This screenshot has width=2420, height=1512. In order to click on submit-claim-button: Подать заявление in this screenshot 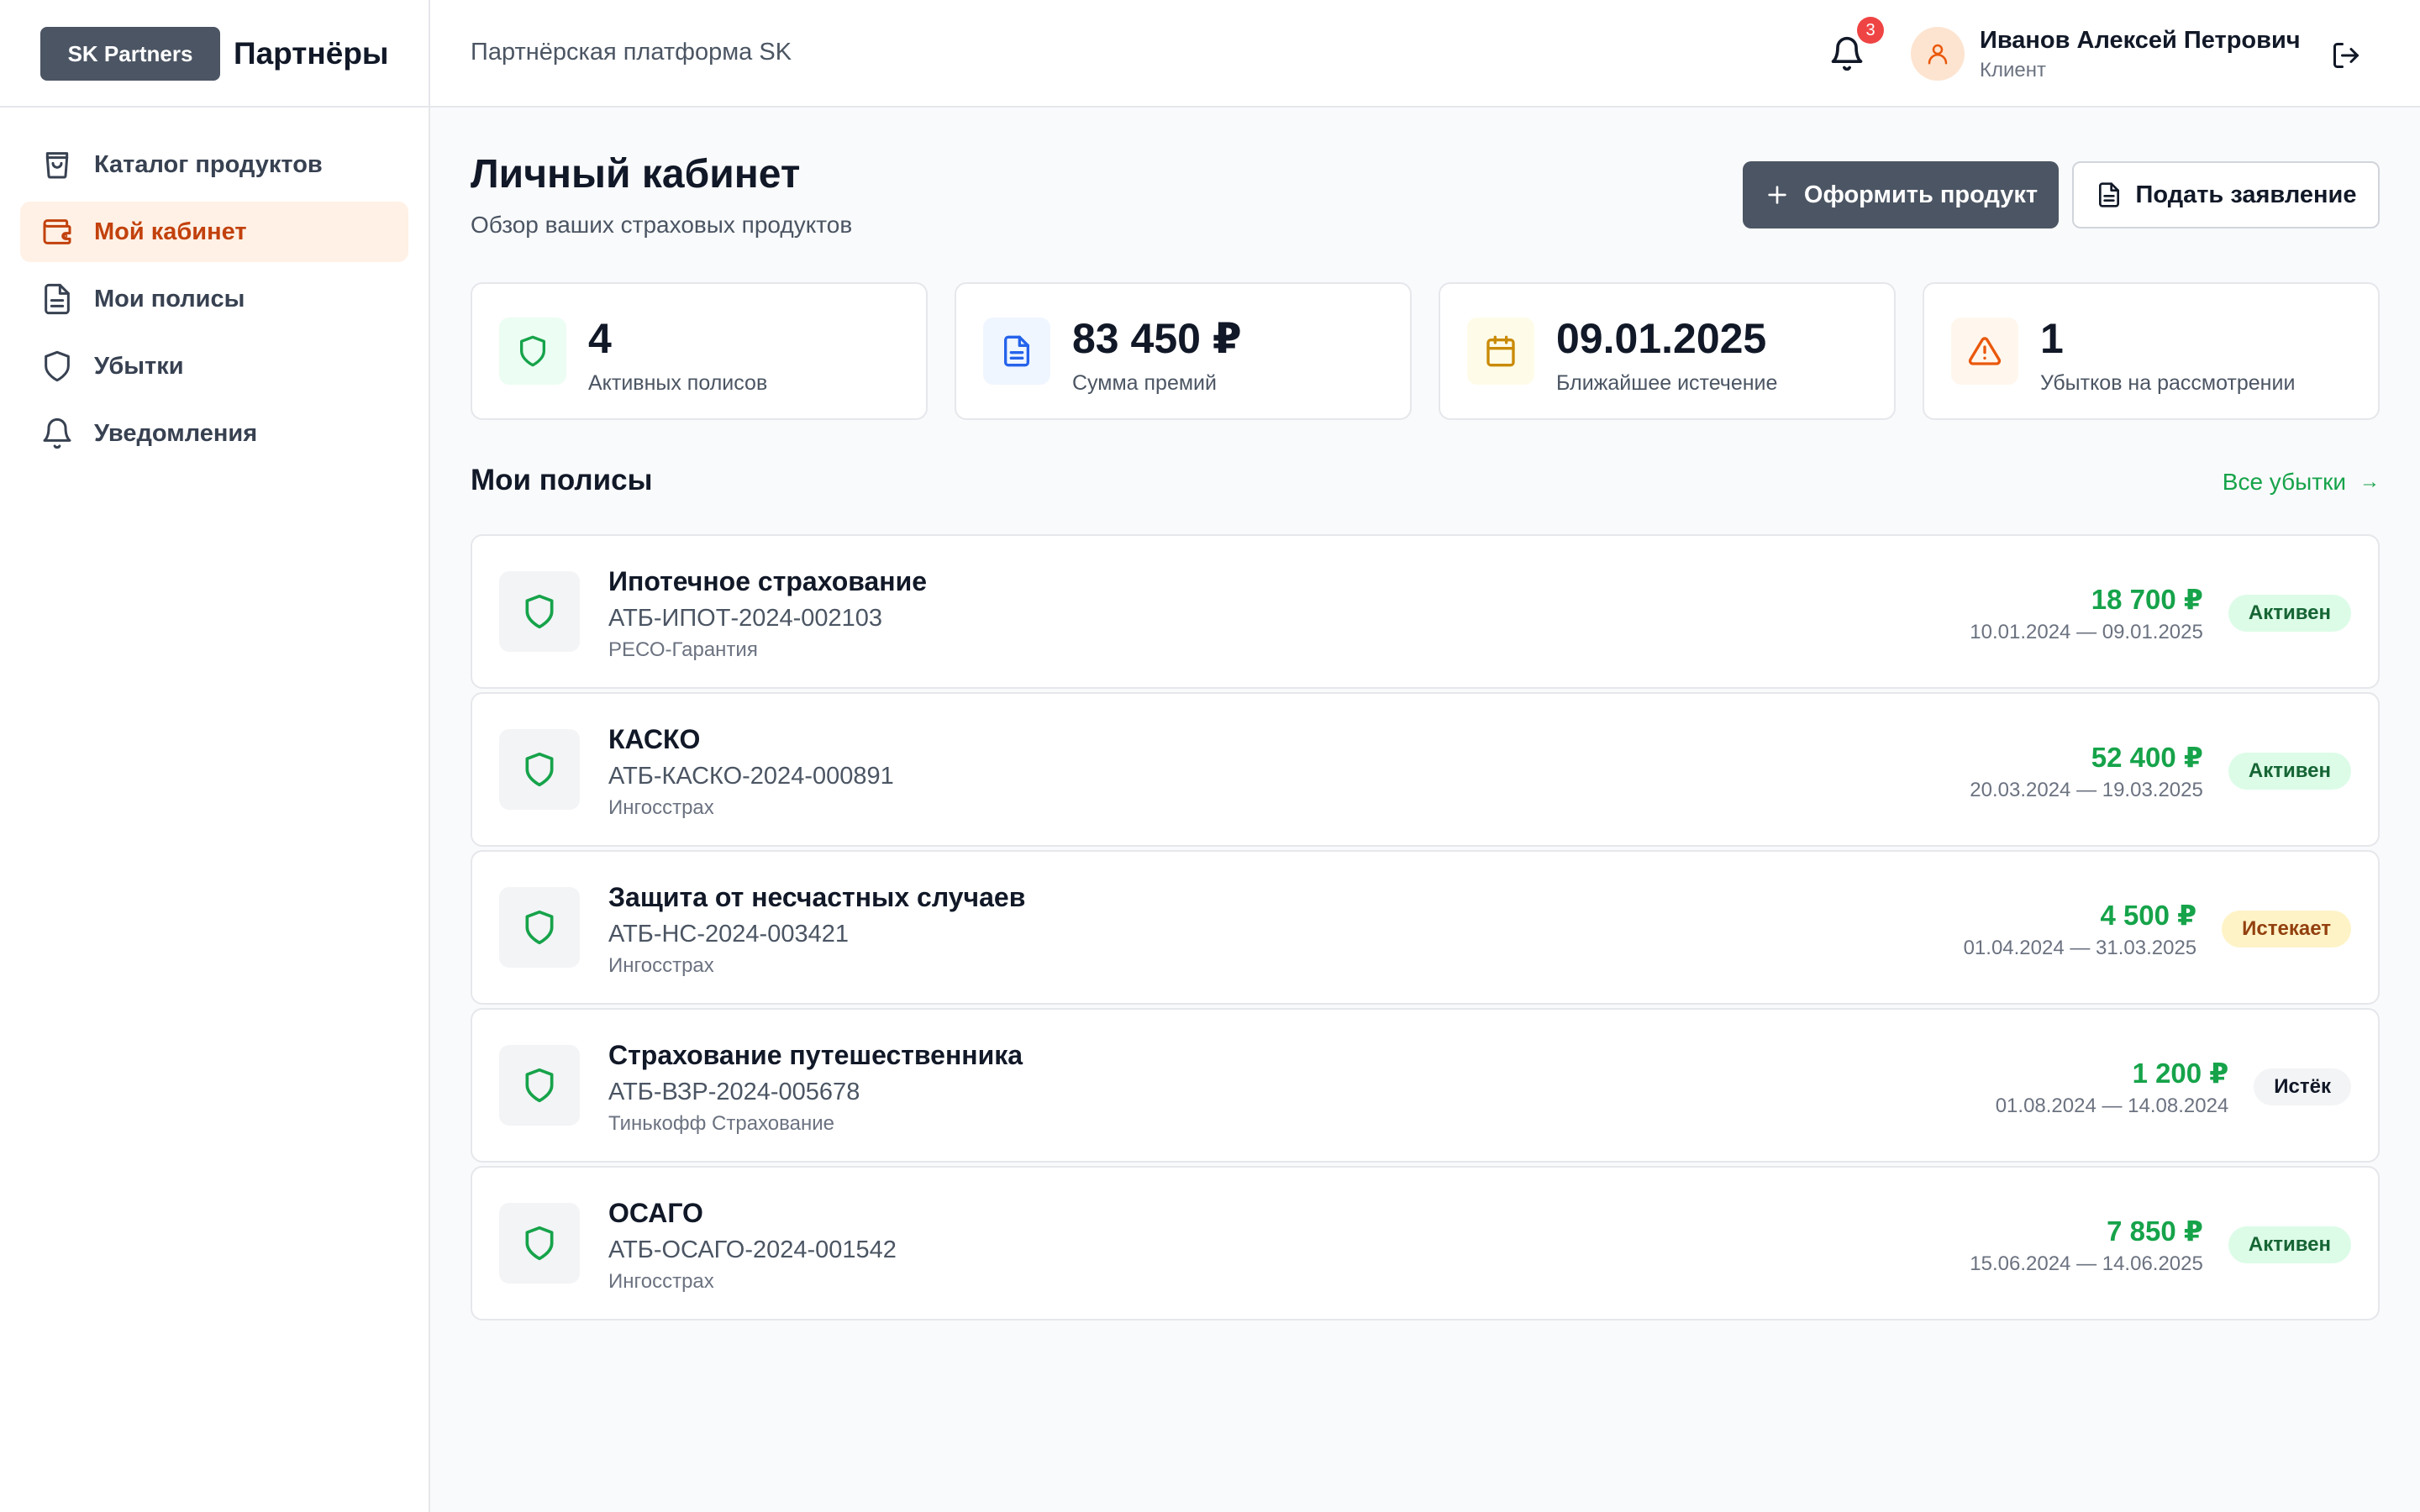, I will do `click(2226, 194)`.